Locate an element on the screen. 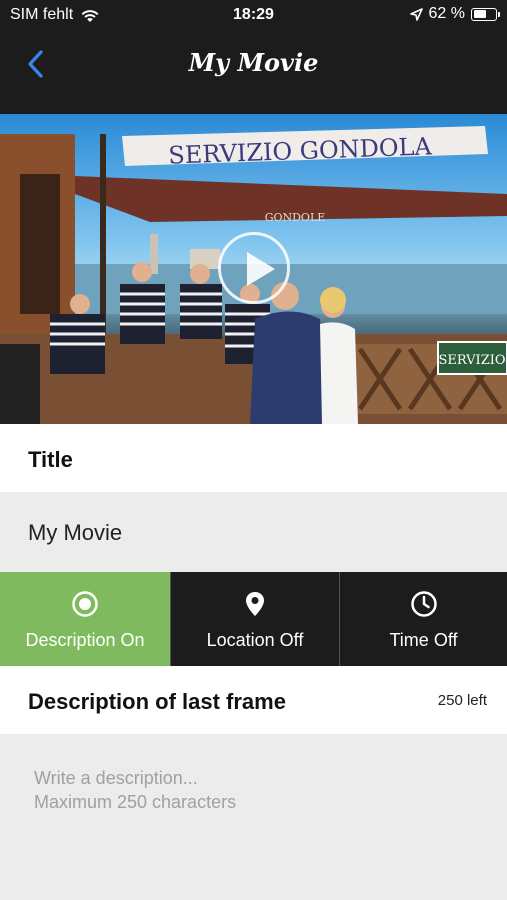 This screenshot has width=507, height=900. toggle-bar: Description On Location Off Time Off is located at coordinates (253, 619).